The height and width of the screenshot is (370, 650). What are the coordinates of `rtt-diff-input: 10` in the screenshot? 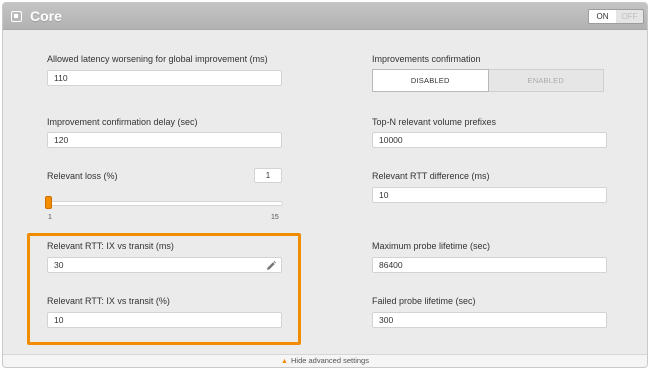 It's located at (489, 195).